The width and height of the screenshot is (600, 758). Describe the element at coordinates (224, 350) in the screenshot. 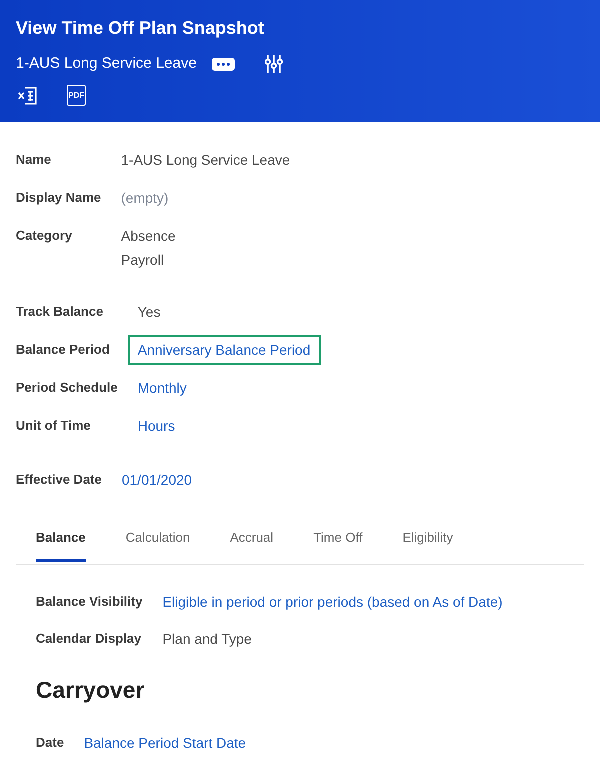

I see `field-link: Anniversary Balance Period` at that location.